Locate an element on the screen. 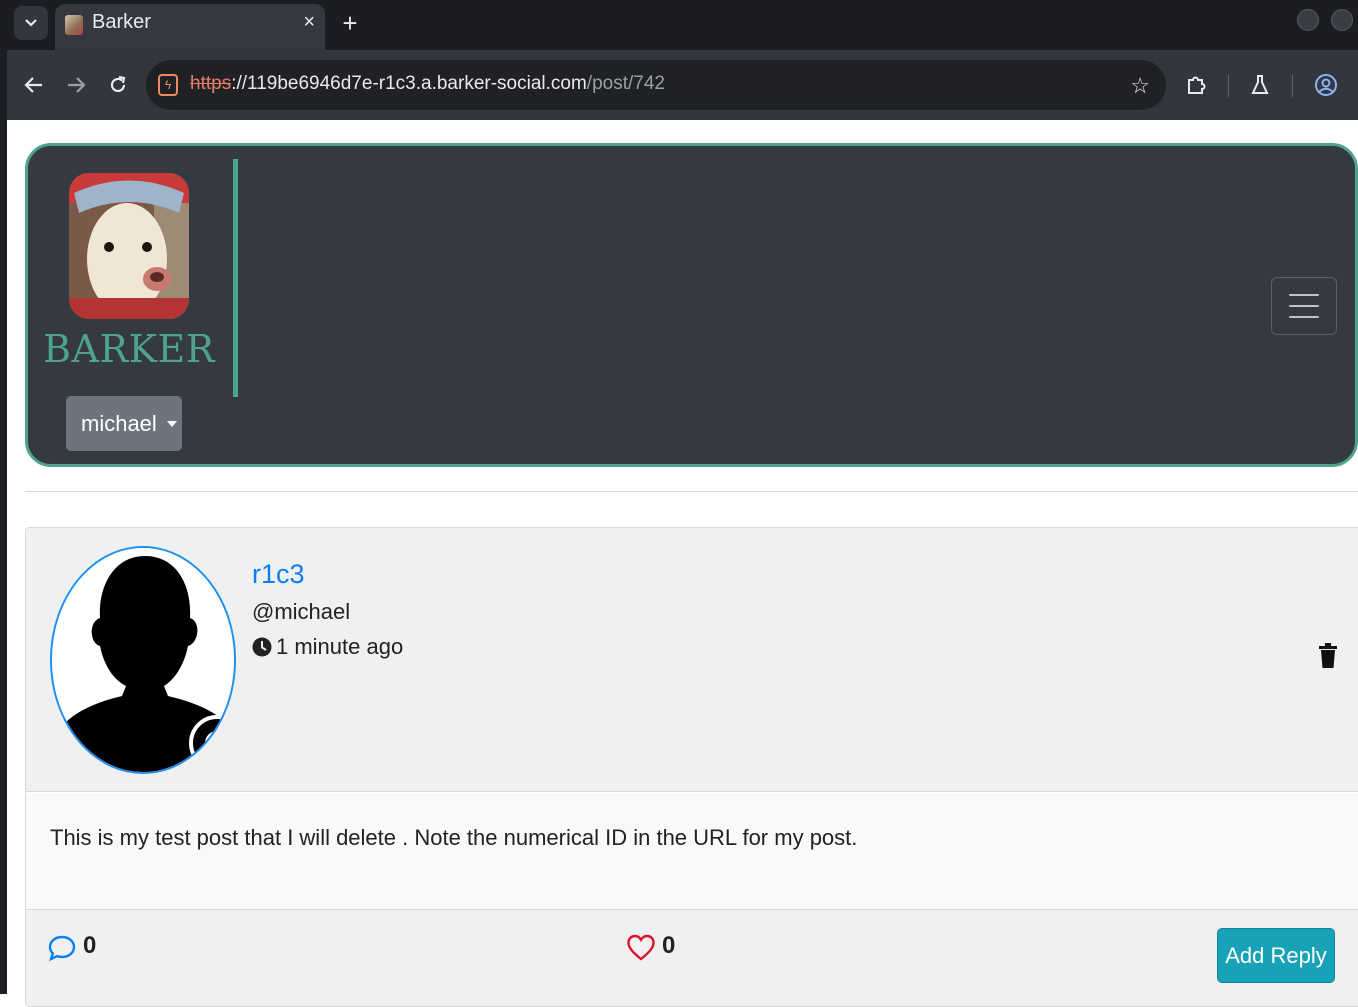  default-user-silhouette-icon is located at coordinates (143, 660).